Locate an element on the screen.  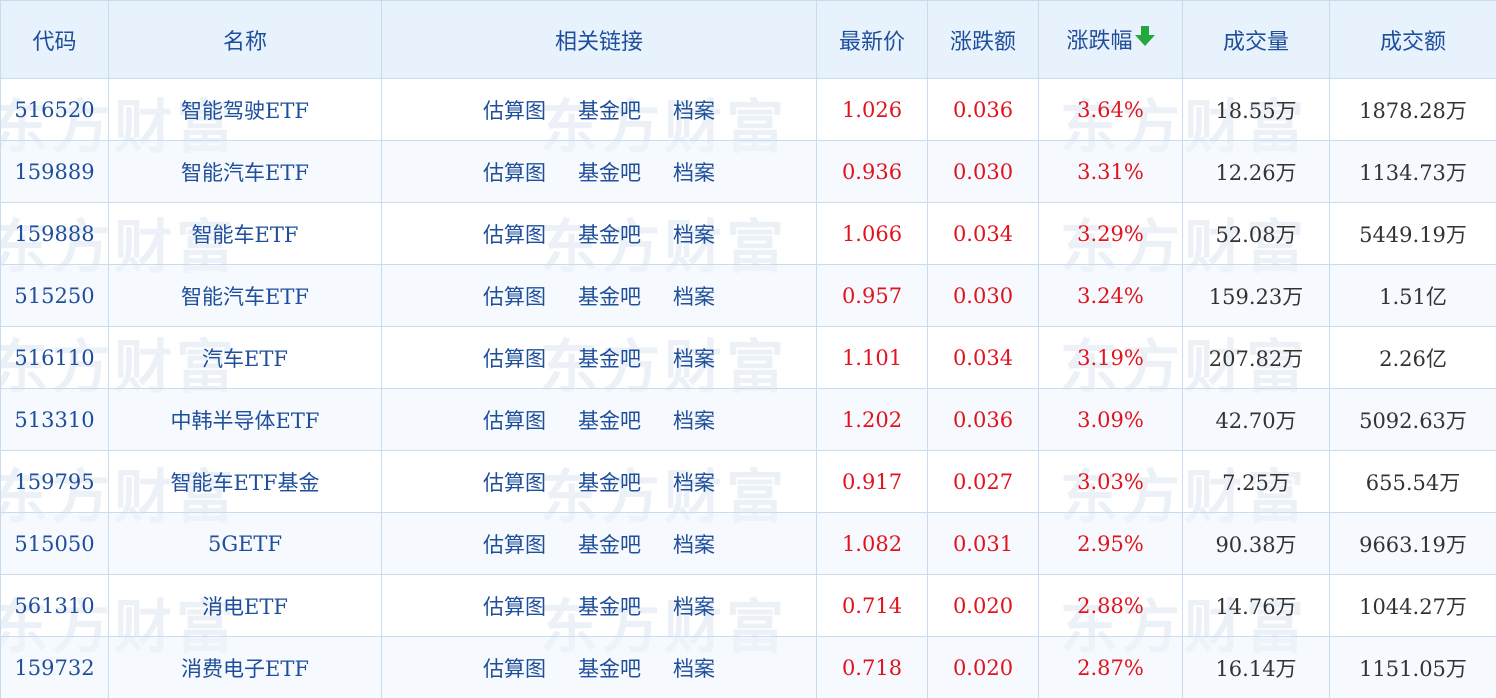
fund-name-link: 中韩半导体ETF is located at coordinates (245, 419).